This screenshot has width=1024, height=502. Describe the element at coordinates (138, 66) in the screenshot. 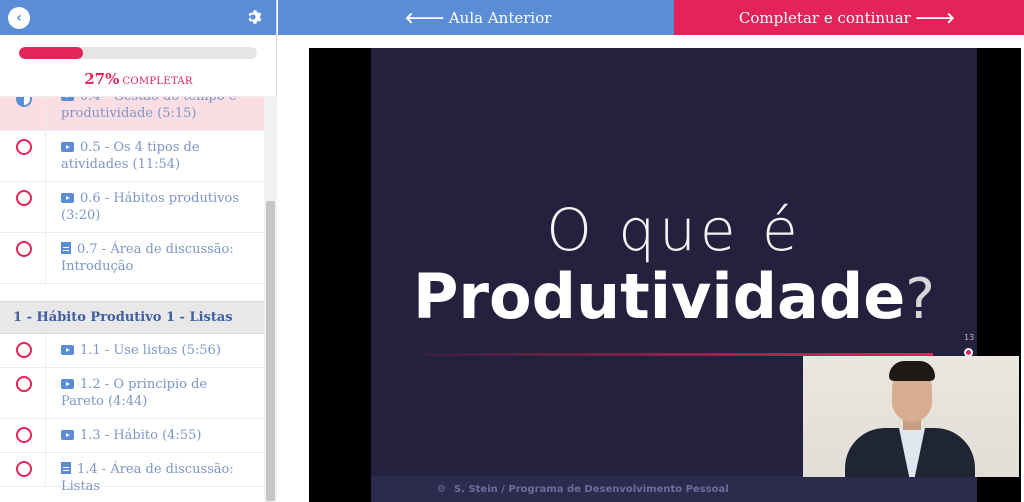

I see `course-progress: 27% COMPLETAR` at that location.